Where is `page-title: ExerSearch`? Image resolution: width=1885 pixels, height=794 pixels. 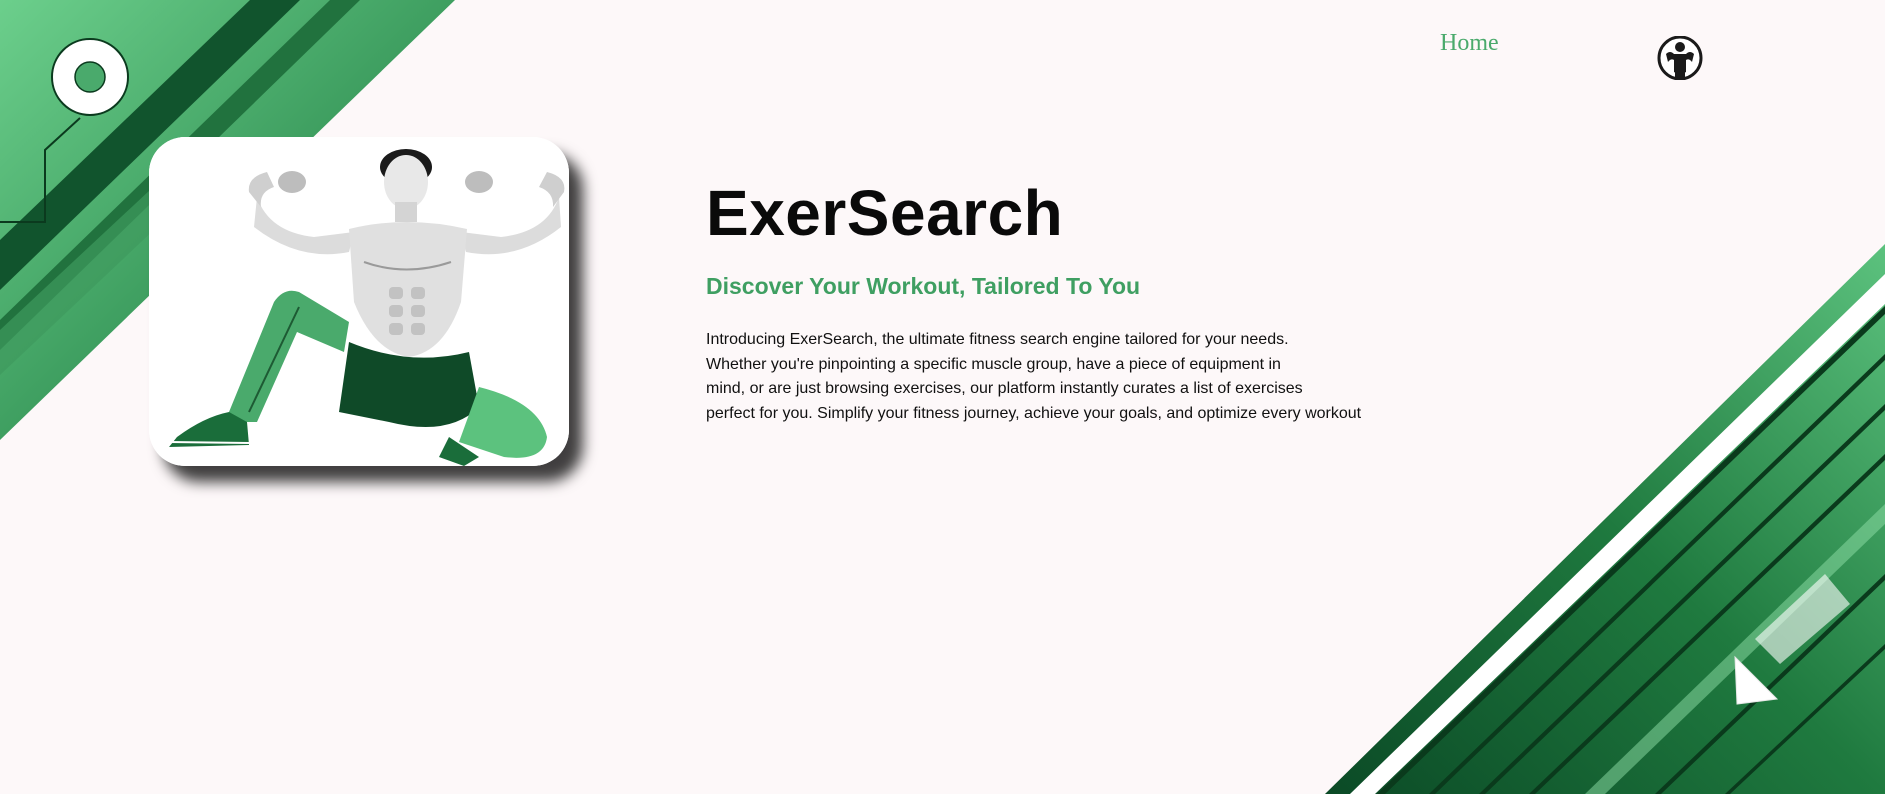
page-title: ExerSearch is located at coordinates (885, 213).